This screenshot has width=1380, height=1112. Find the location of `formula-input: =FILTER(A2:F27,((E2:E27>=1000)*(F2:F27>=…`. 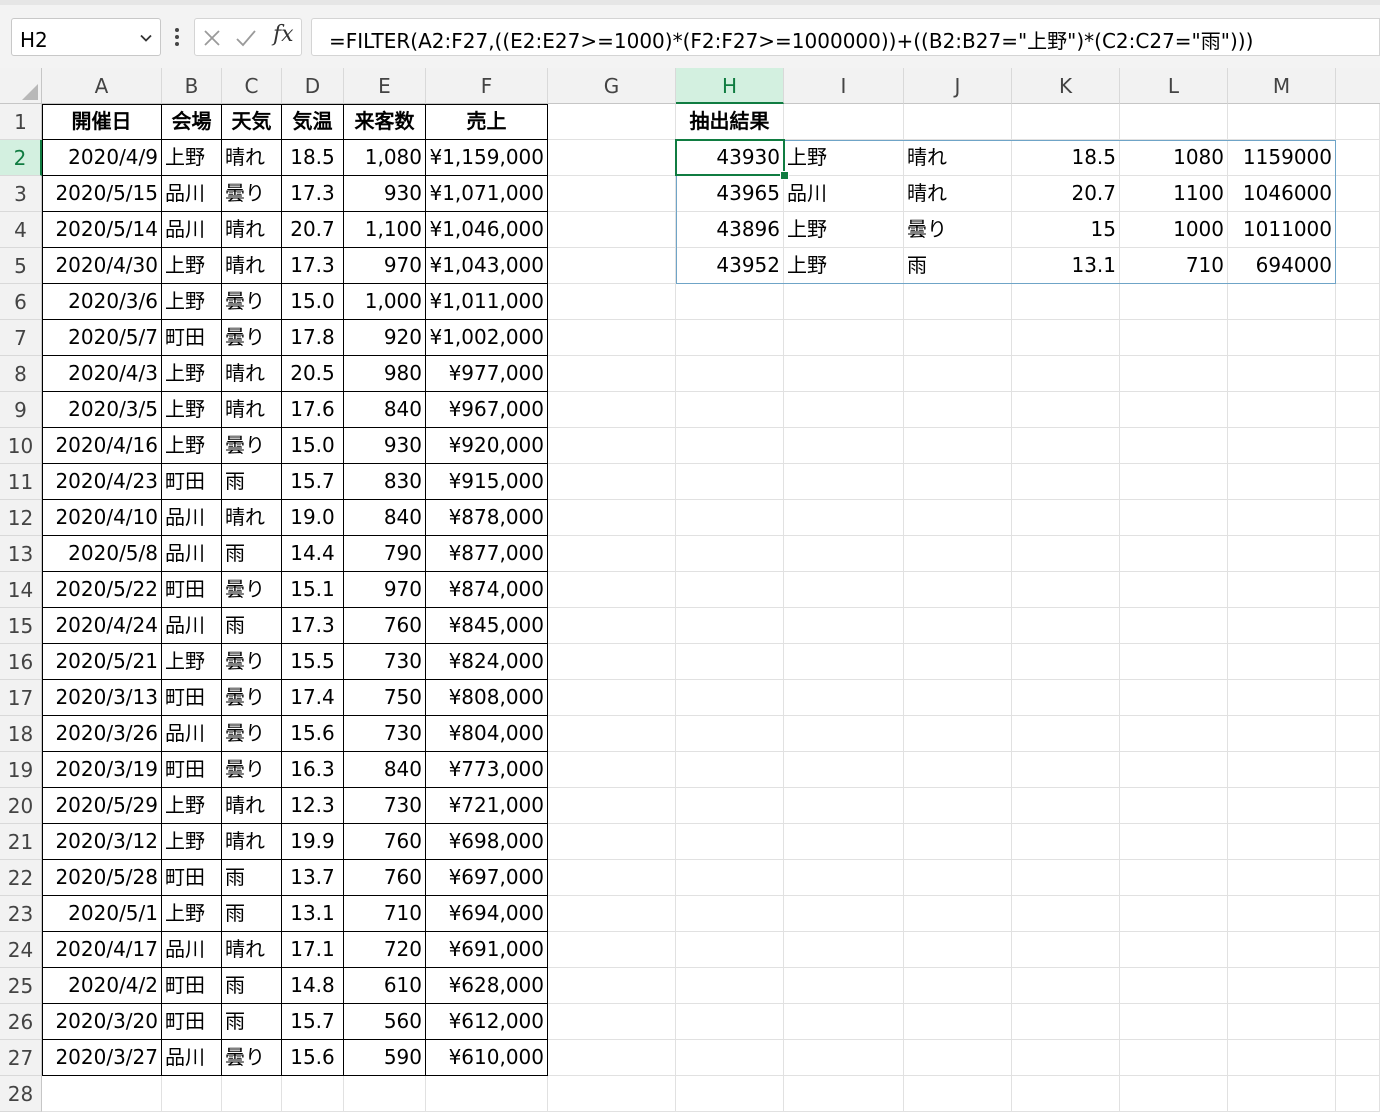

formula-input: =FILTER(A2:F27,((E2:E27>=1000)*(F2:F27>=… is located at coordinates (845, 37).